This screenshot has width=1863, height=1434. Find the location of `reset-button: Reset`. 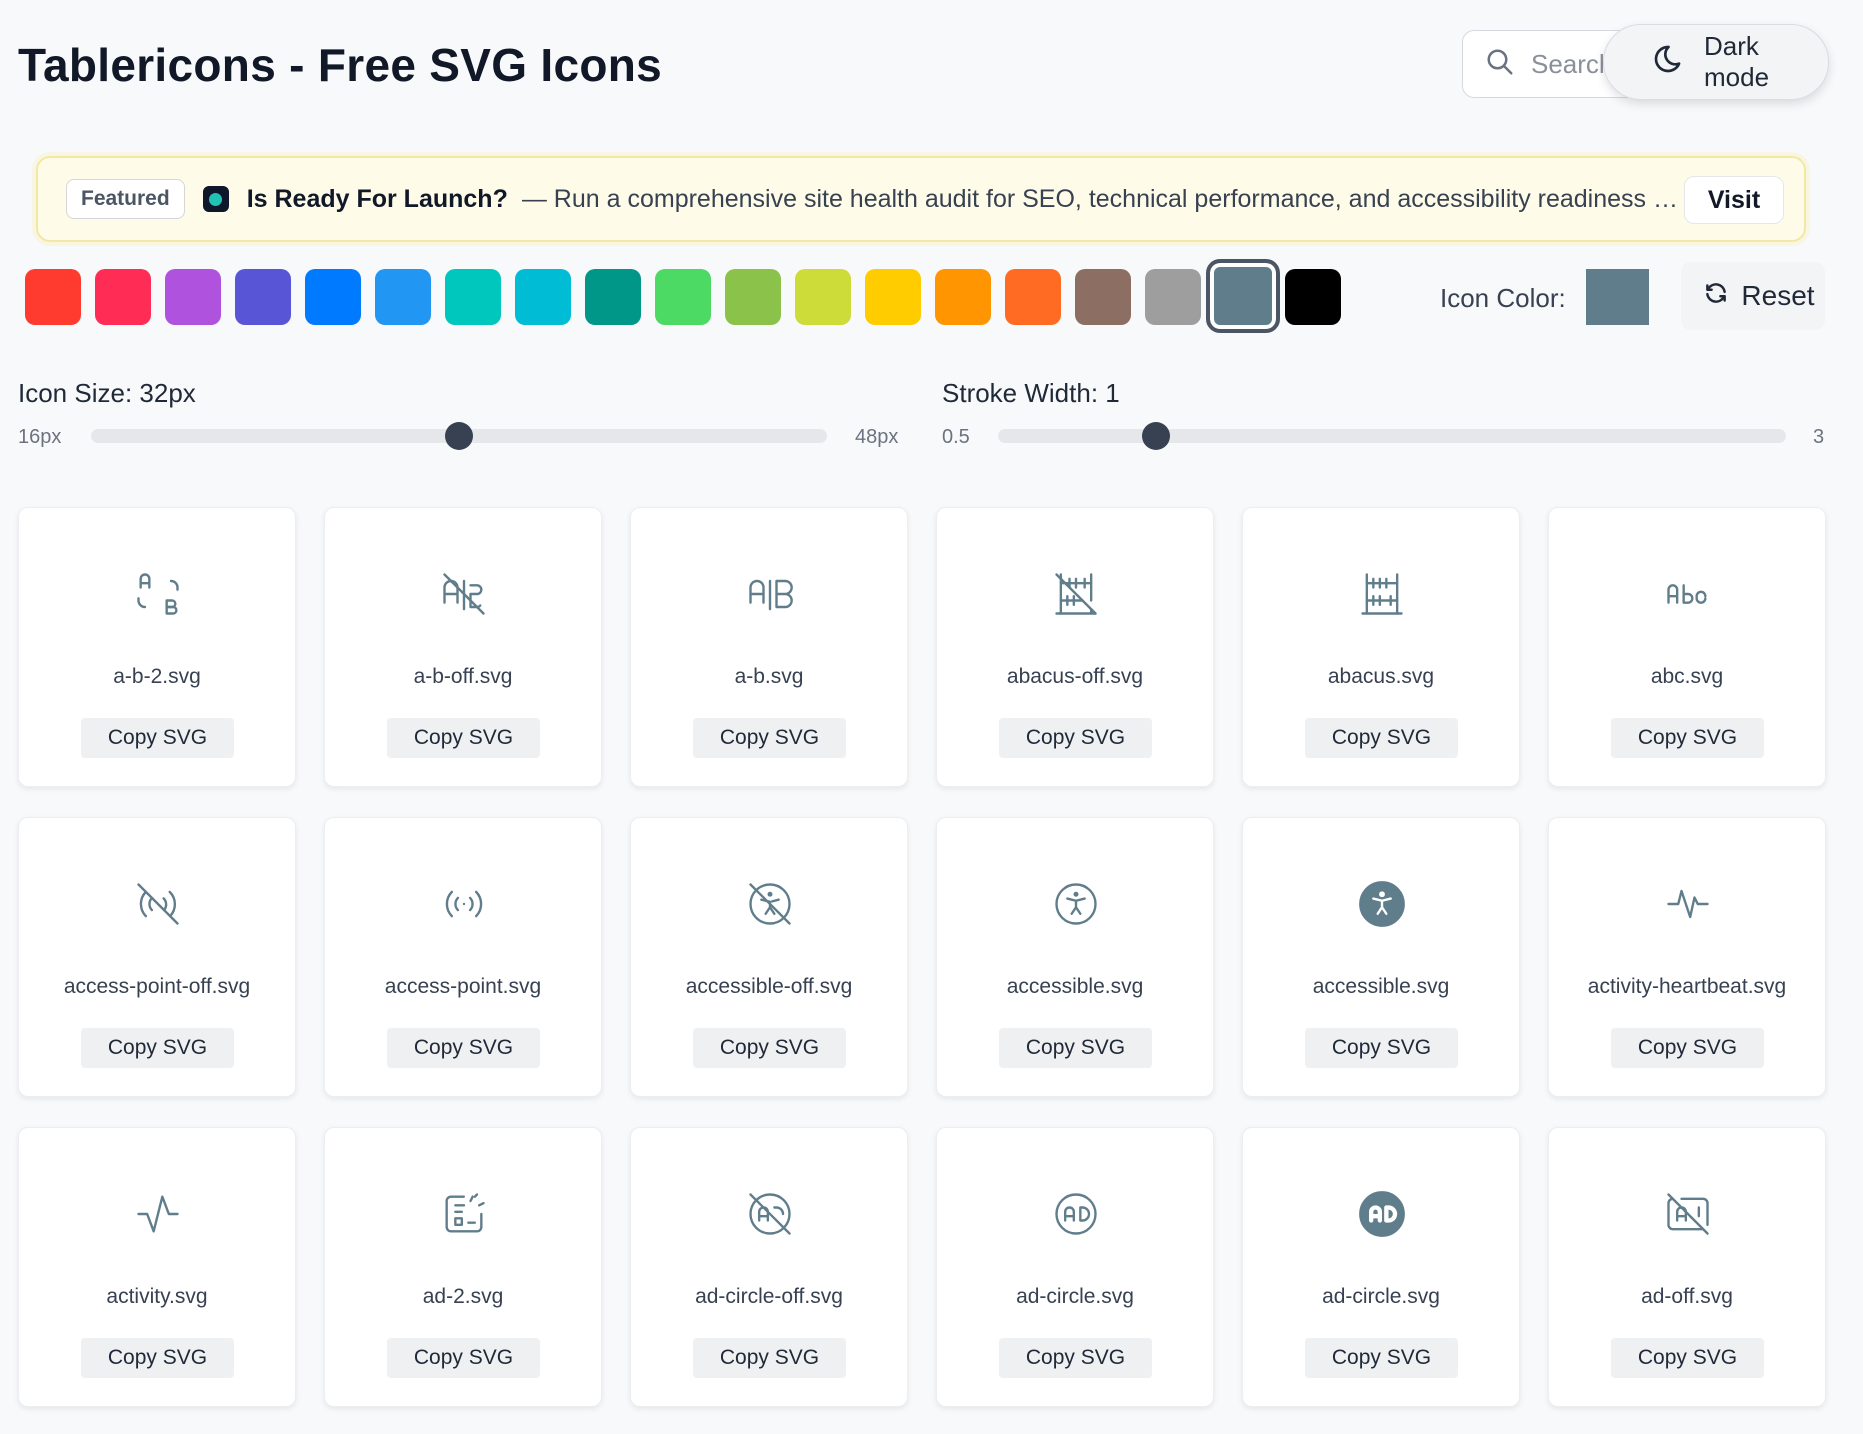

reset-button: Reset is located at coordinates (1753, 296).